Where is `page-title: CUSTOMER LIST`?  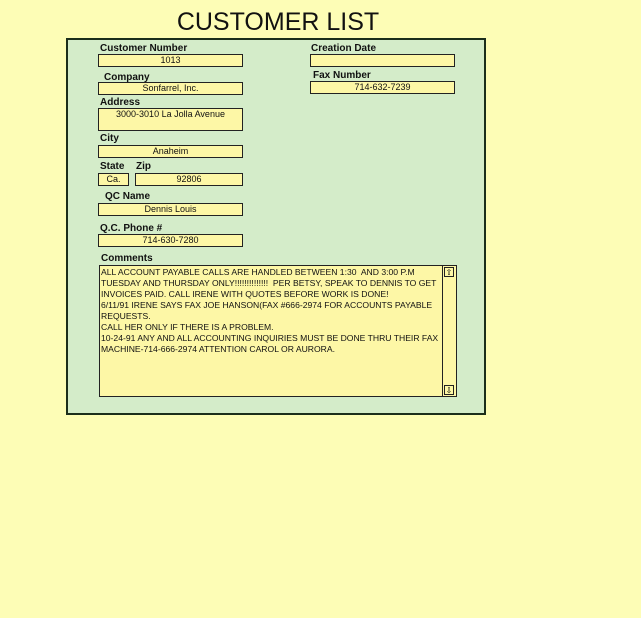 page-title: CUSTOMER LIST is located at coordinates (278, 22).